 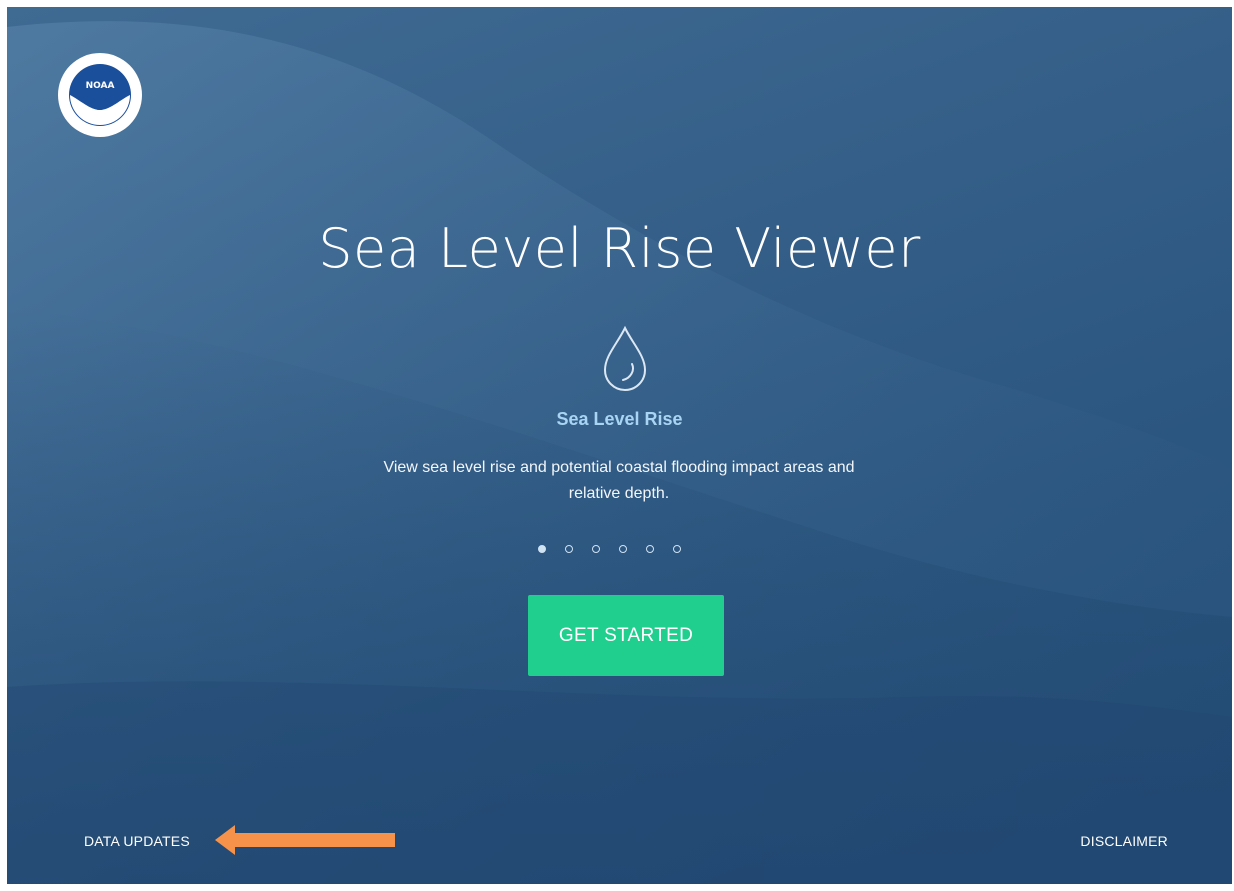 I want to click on page-title: Sea Level Rise Viewer, so click(x=619, y=248).